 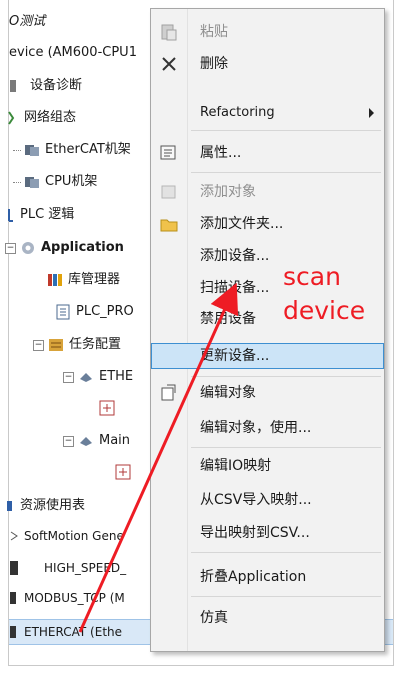 I want to click on annotation-text-scan: scan, so click(x=312, y=276).